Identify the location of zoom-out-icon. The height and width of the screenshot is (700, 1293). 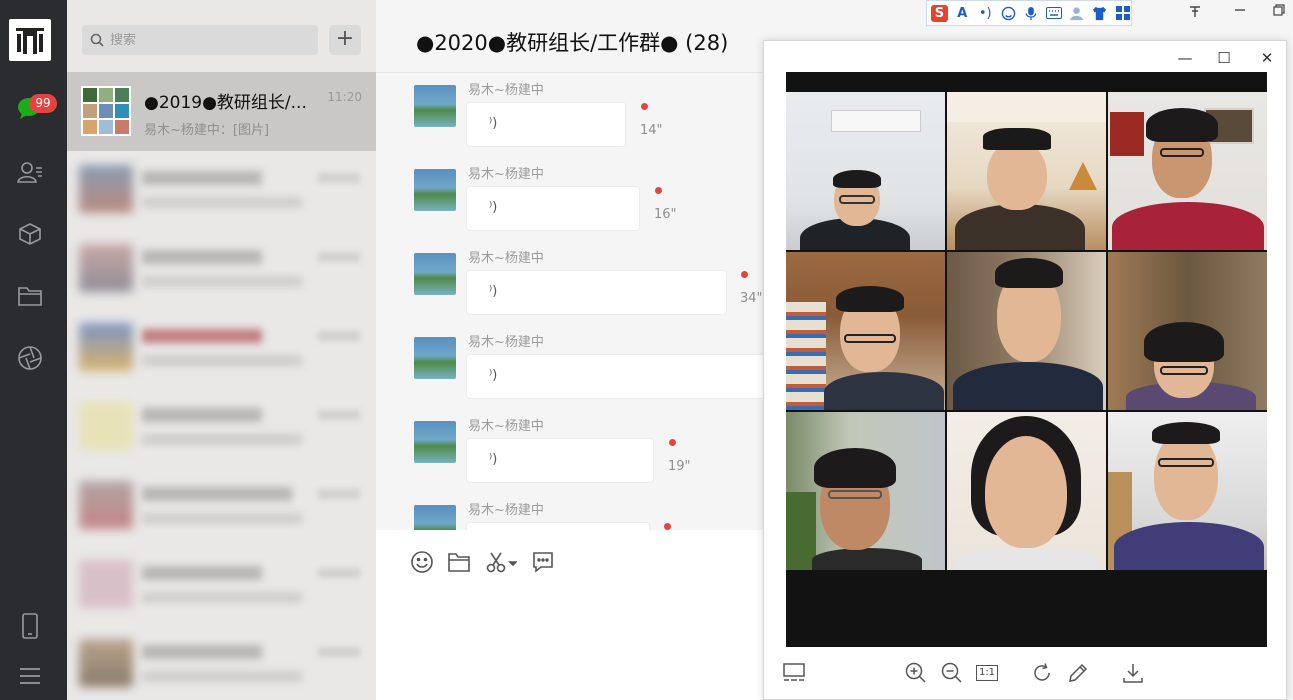
(952, 673).